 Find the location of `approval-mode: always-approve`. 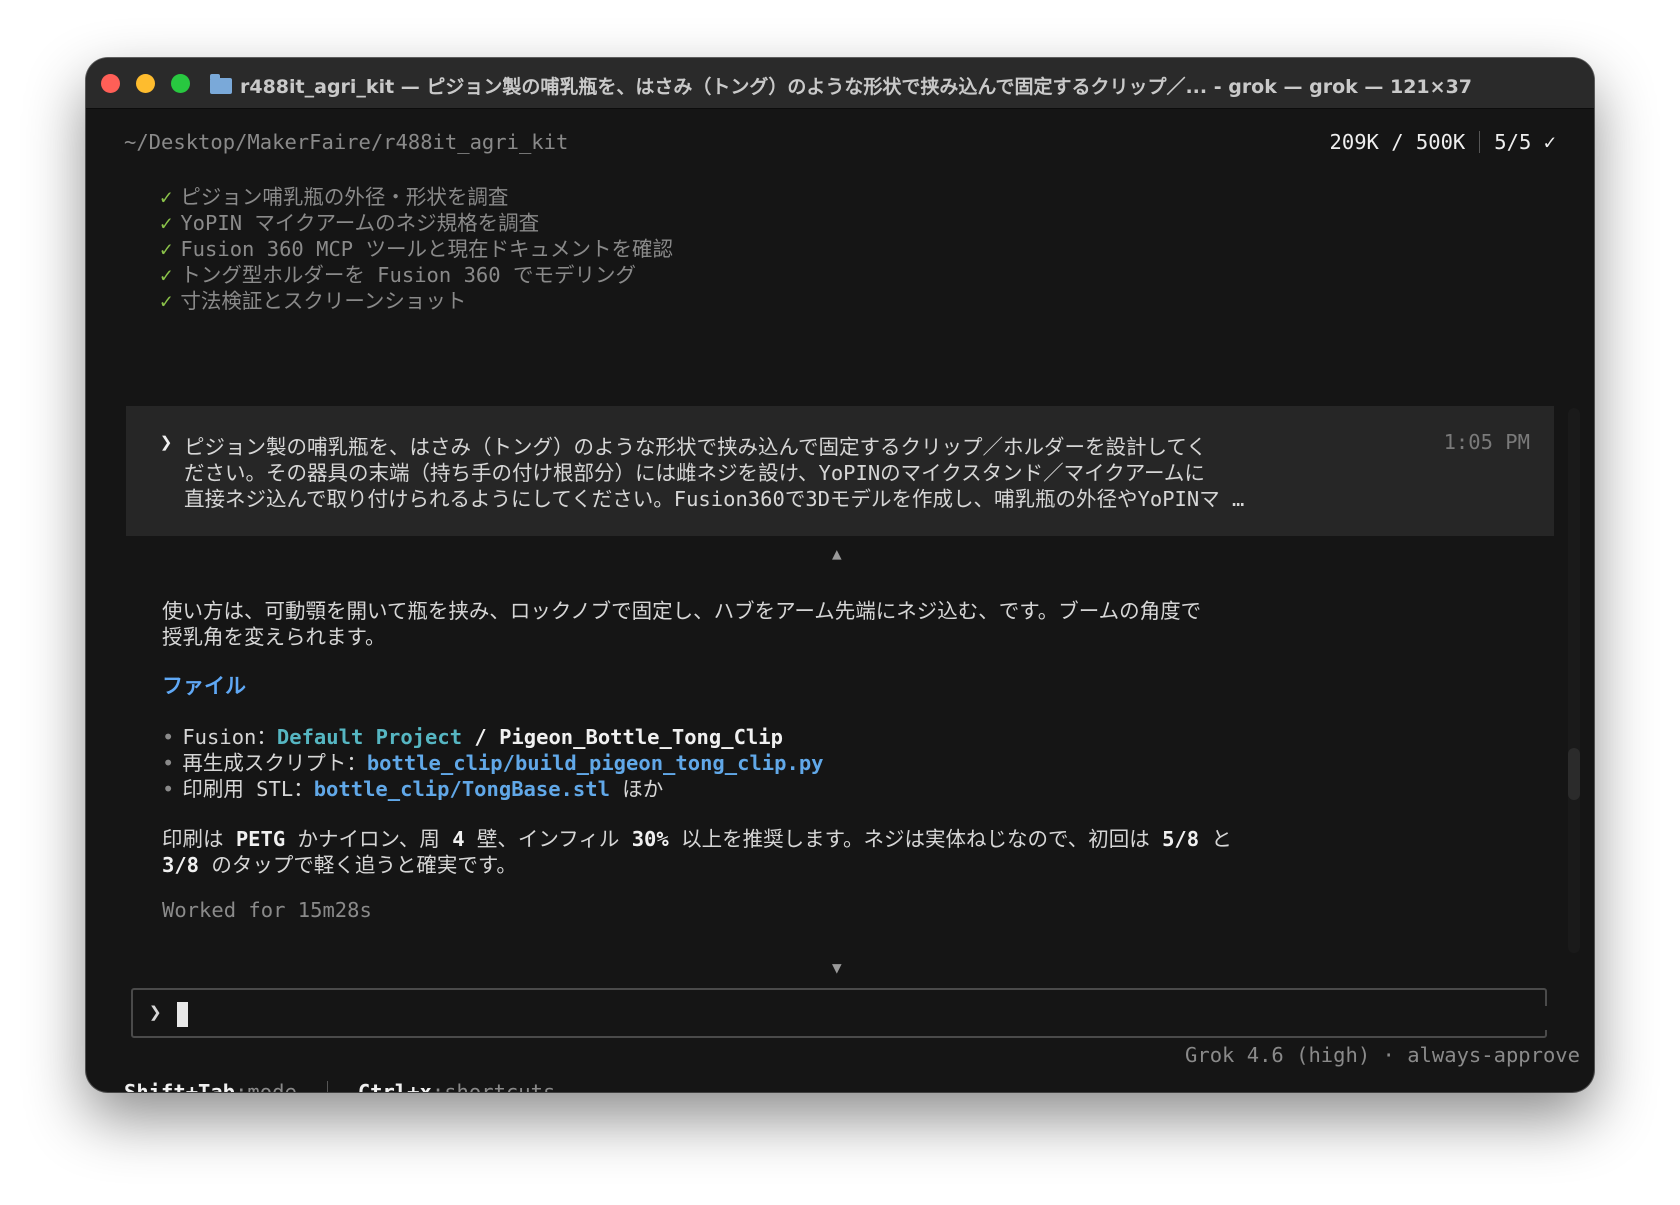

approval-mode: always-approve is located at coordinates (1493, 1055).